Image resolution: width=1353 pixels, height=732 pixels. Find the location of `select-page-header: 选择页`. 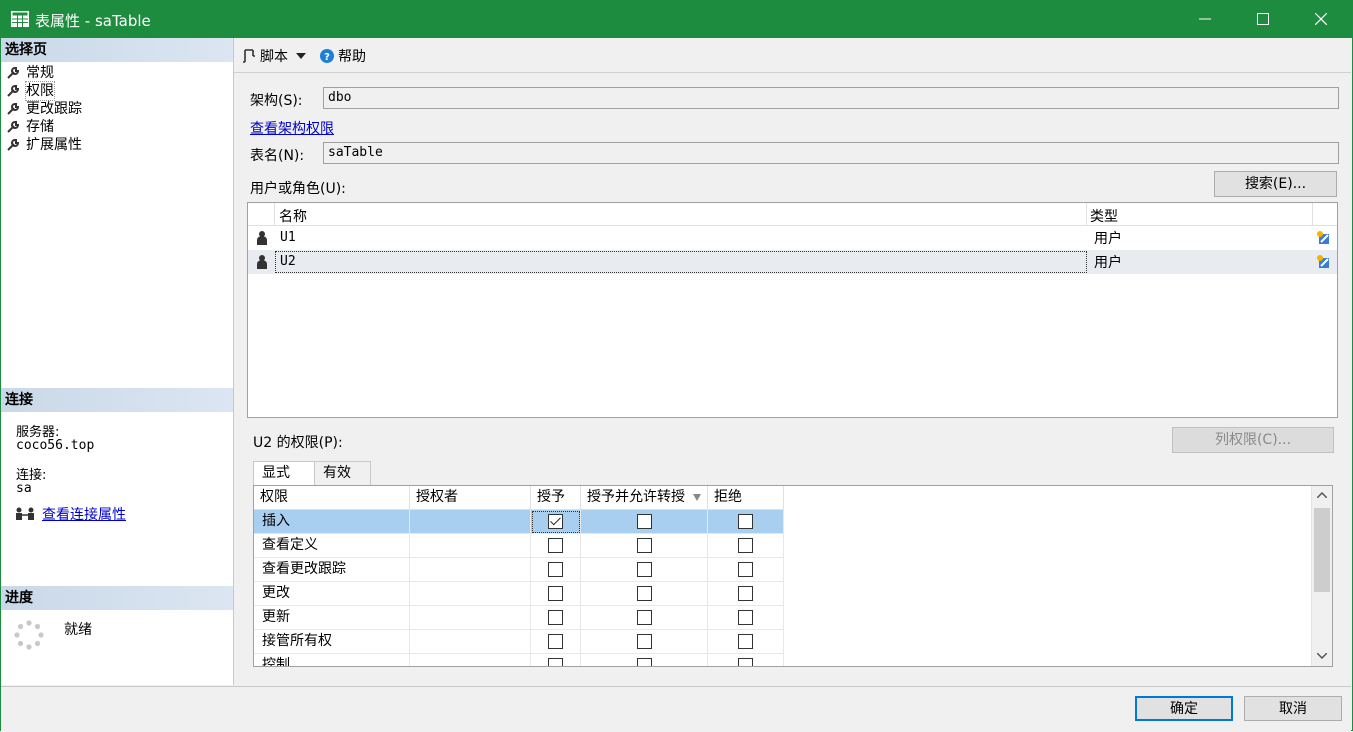

select-page-header: 选择页 is located at coordinates (117, 50).